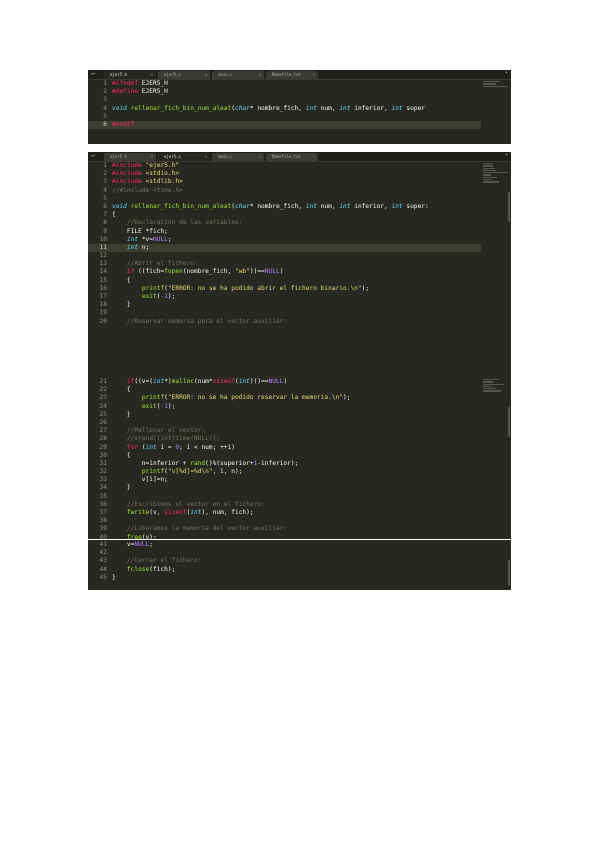  I want to click on code-line: 32 printf("v[%d]=%d\n", i, n);, so click(284, 472).